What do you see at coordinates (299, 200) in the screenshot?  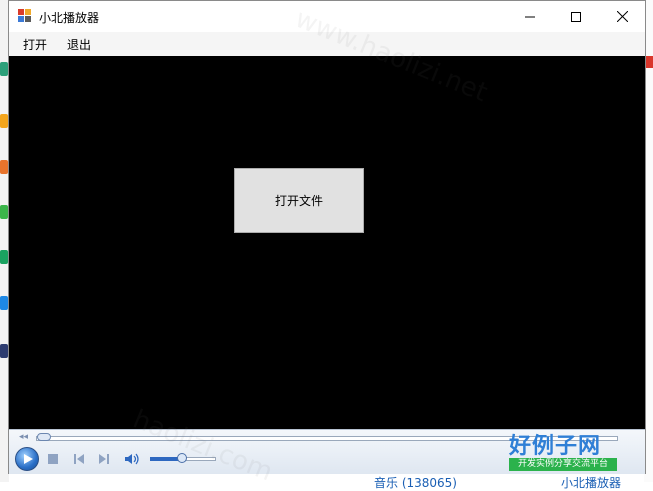 I see `open-file-button: 打开文件` at bounding box center [299, 200].